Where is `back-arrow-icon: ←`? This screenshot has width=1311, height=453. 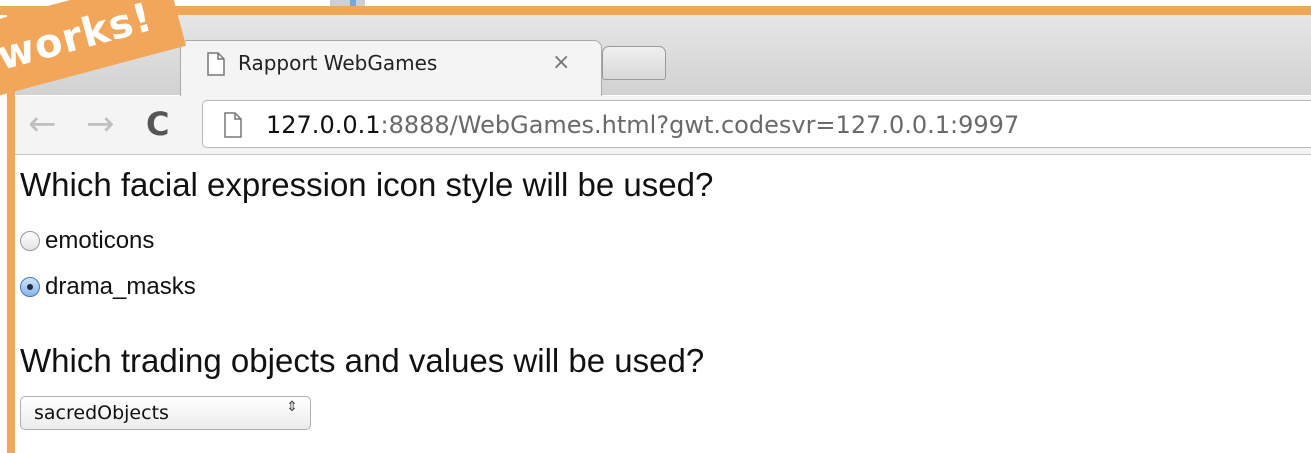
back-arrow-icon: ← is located at coordinates (42, 124).